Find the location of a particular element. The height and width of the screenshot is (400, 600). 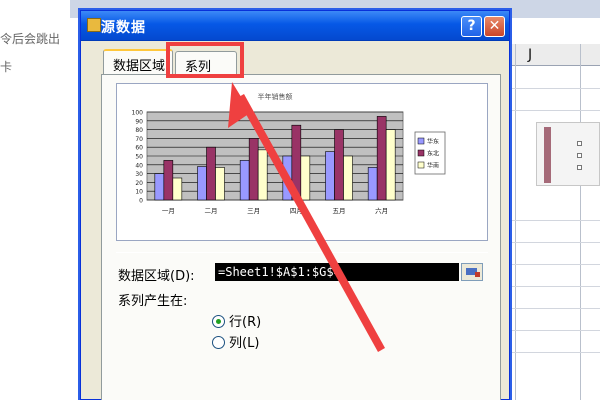

tab-data-range: 数据区域 is located at coordinates (138, 62).